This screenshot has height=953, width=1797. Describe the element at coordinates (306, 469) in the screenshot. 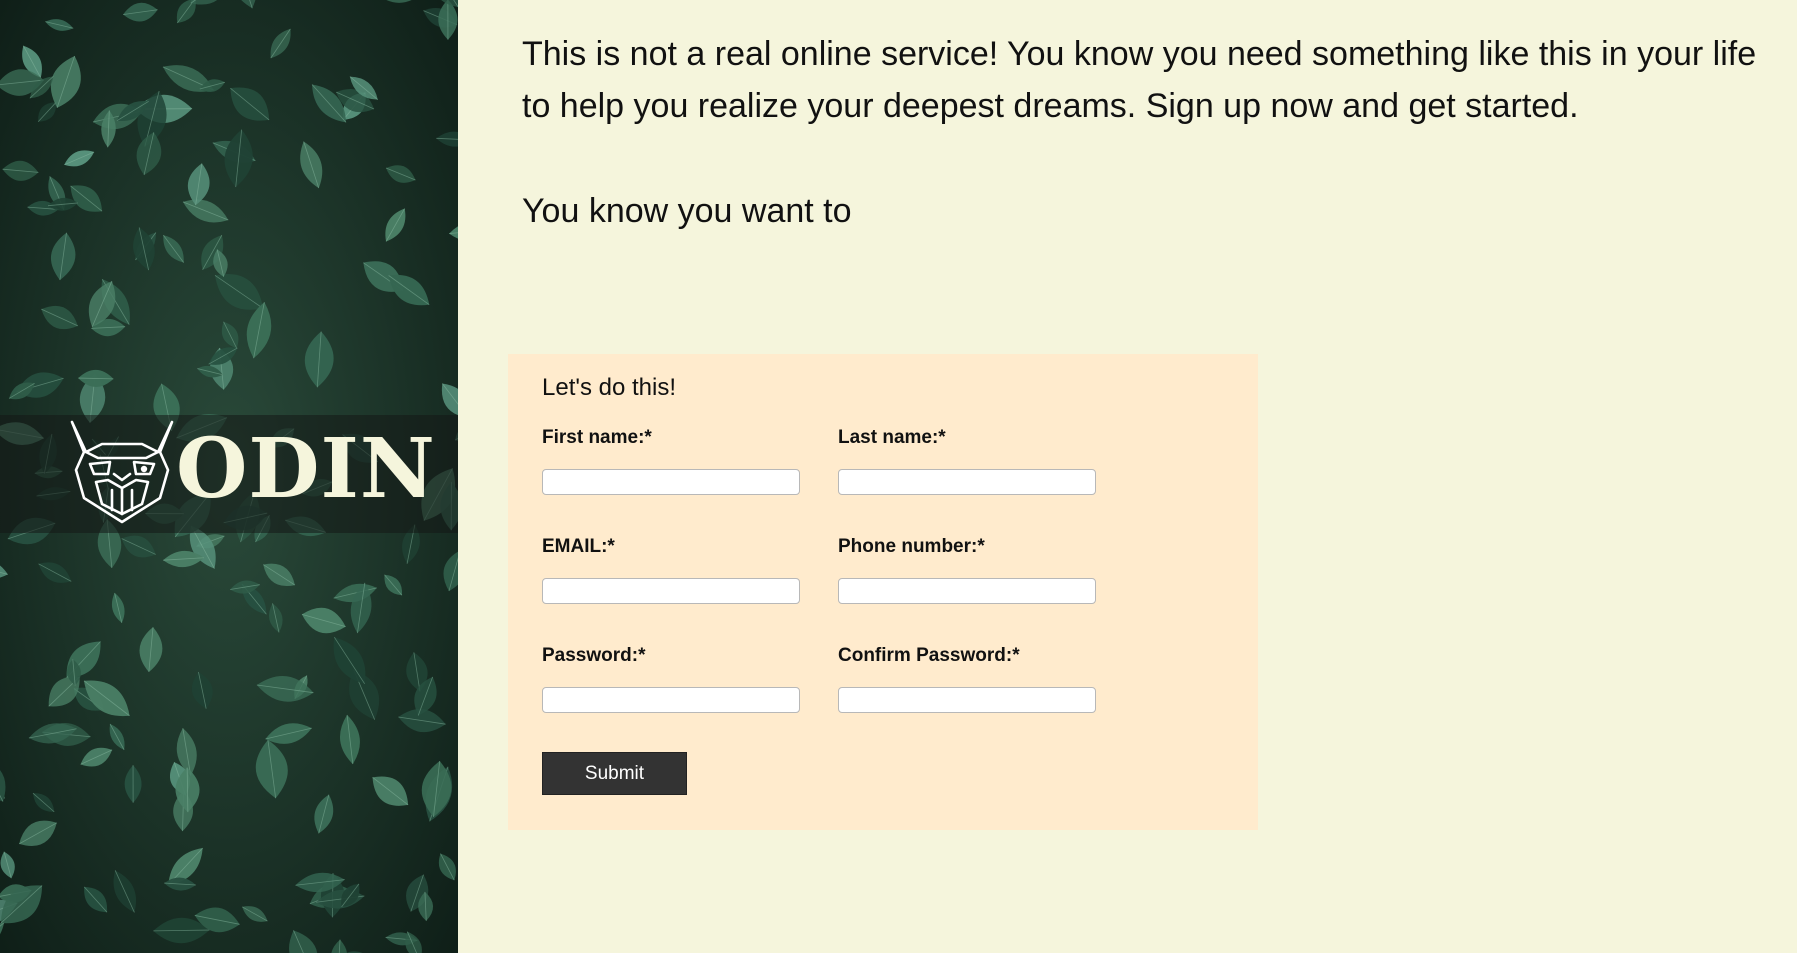

I see `brand-name: ODIN` at that location.